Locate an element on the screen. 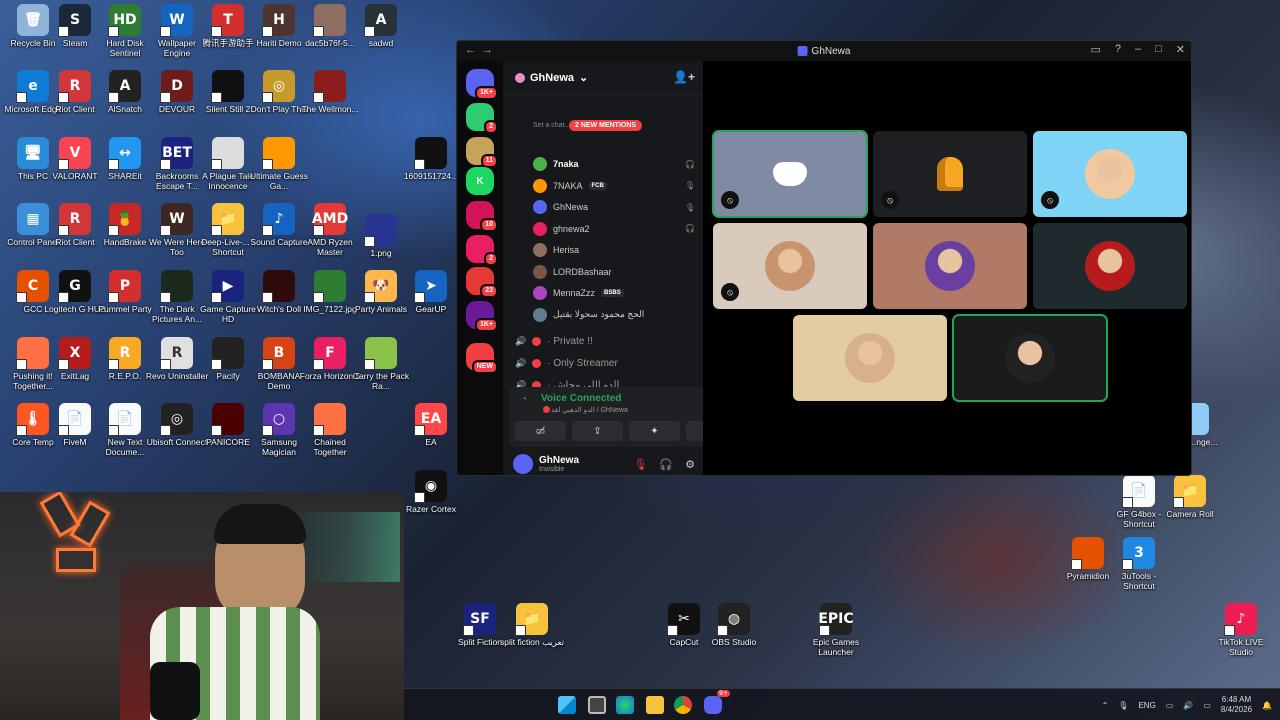 This screenshot has width=1280, height=720. voice-channel: 🔊 · Only Streamer is located at coordinates (605, 363).